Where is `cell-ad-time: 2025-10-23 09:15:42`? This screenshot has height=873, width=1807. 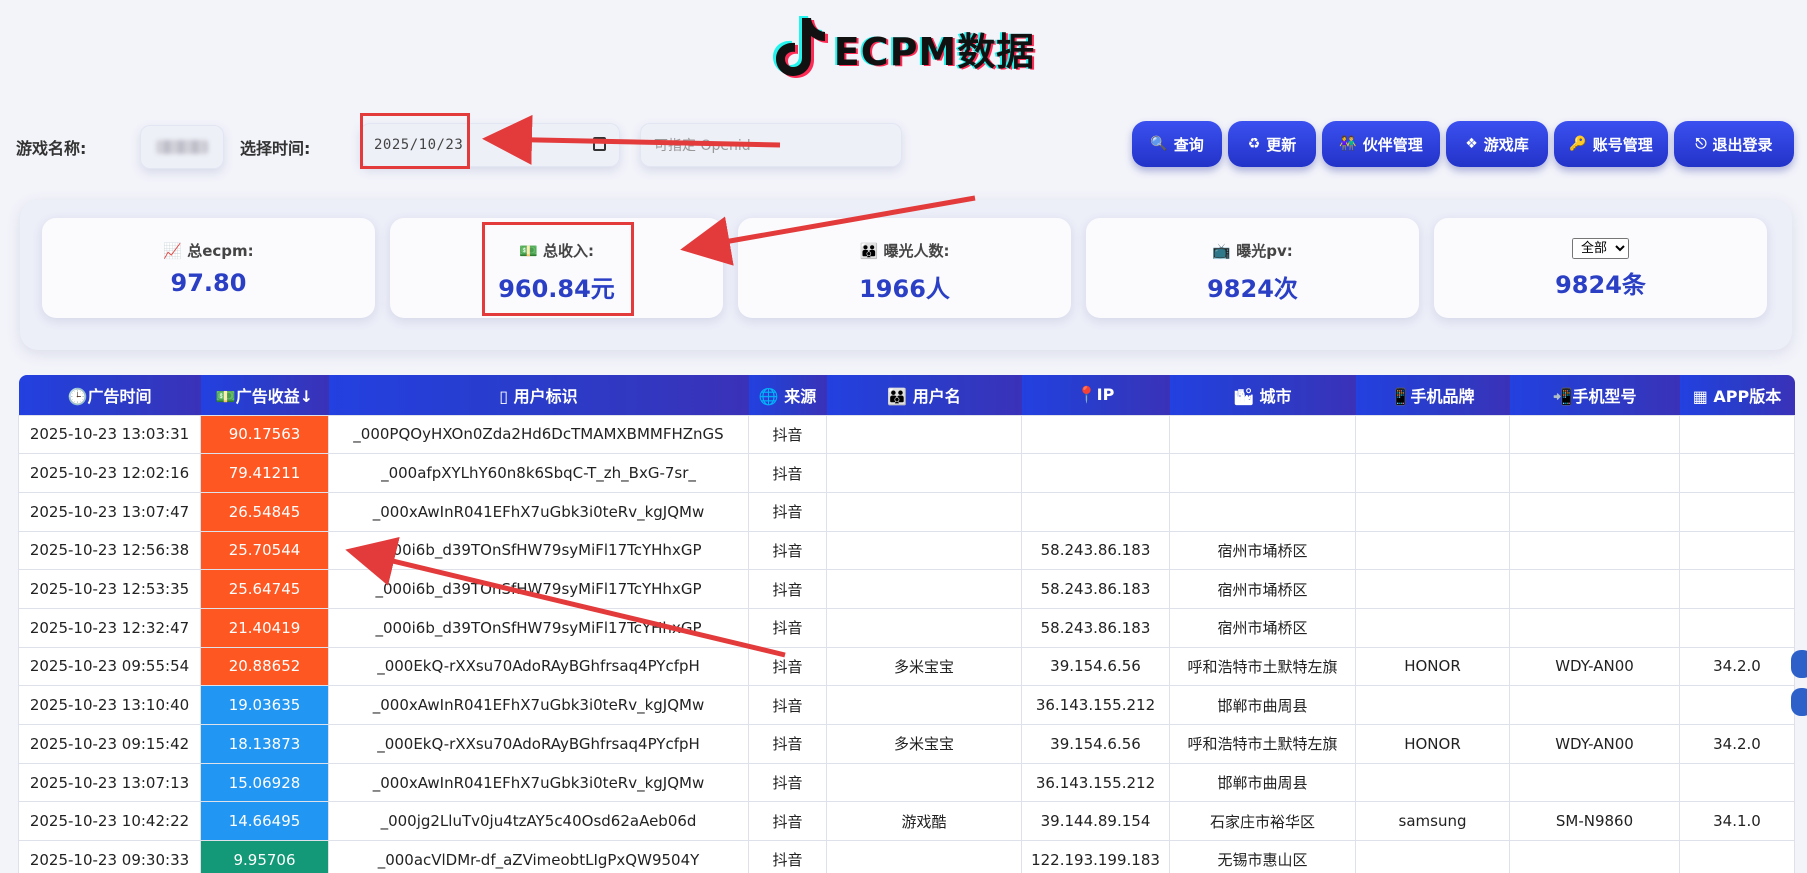 cell-ad-time: 2025-10-23 09:15:42 is located at coordinates (109, 744).